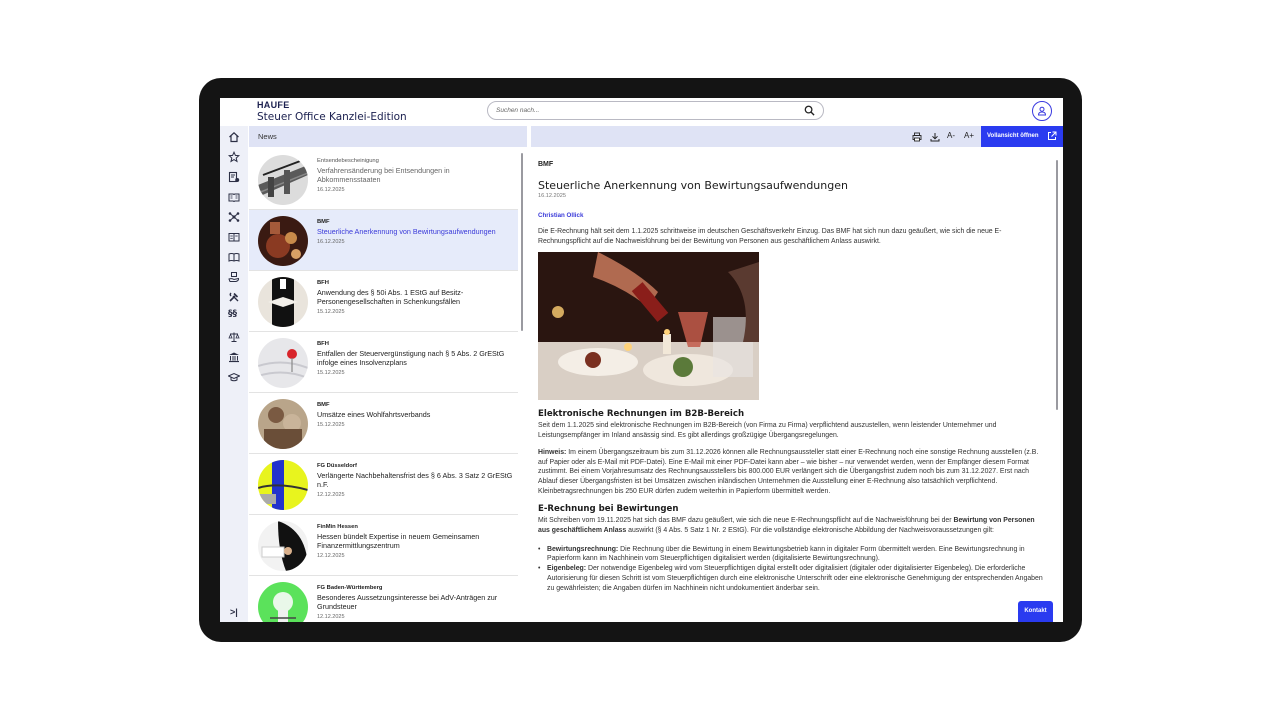  Describe the element at coordinates (809, 110) in the screenshot. I see `search-icon` at that location.